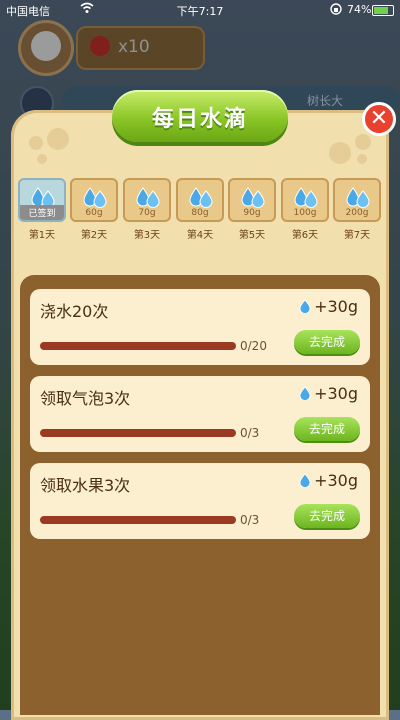 This screenshot has width=400, height=720. What do you see at coordinates (54, 148) in the screenshot?
I see `decorative-dots-left` at bounding box center [54, 148].